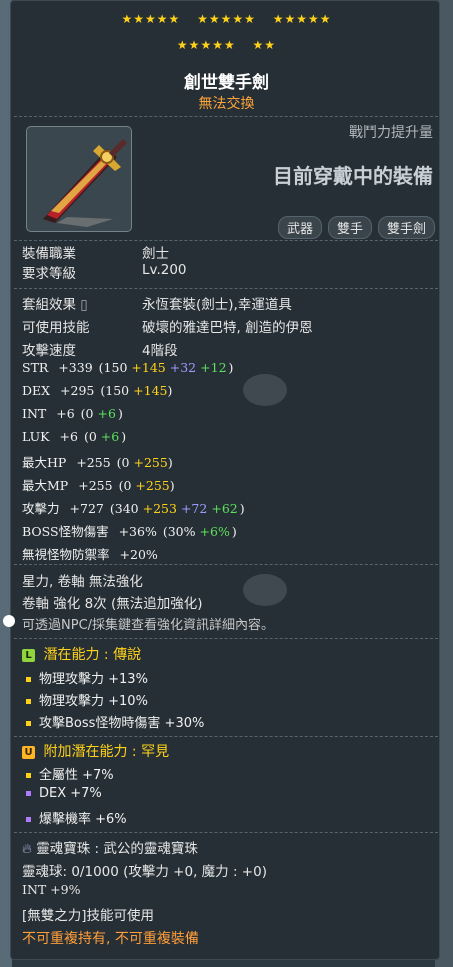 The width and height of the screenshot is (453, 967). I want to click on soul-line-2: 靈魂球: 0/1000 (攻擊力 +0, 魔力 : +0), so click(144, 872).